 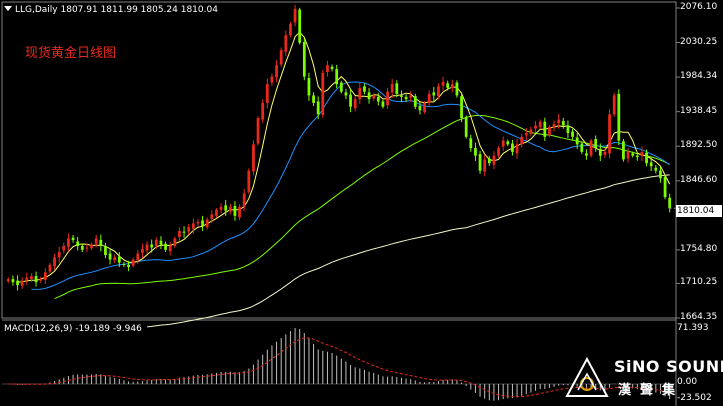 What do you see at coordinates (8, 8) in the screenshot?
I see `dropdown-triangle-icon` at bounding box center [8, 8].